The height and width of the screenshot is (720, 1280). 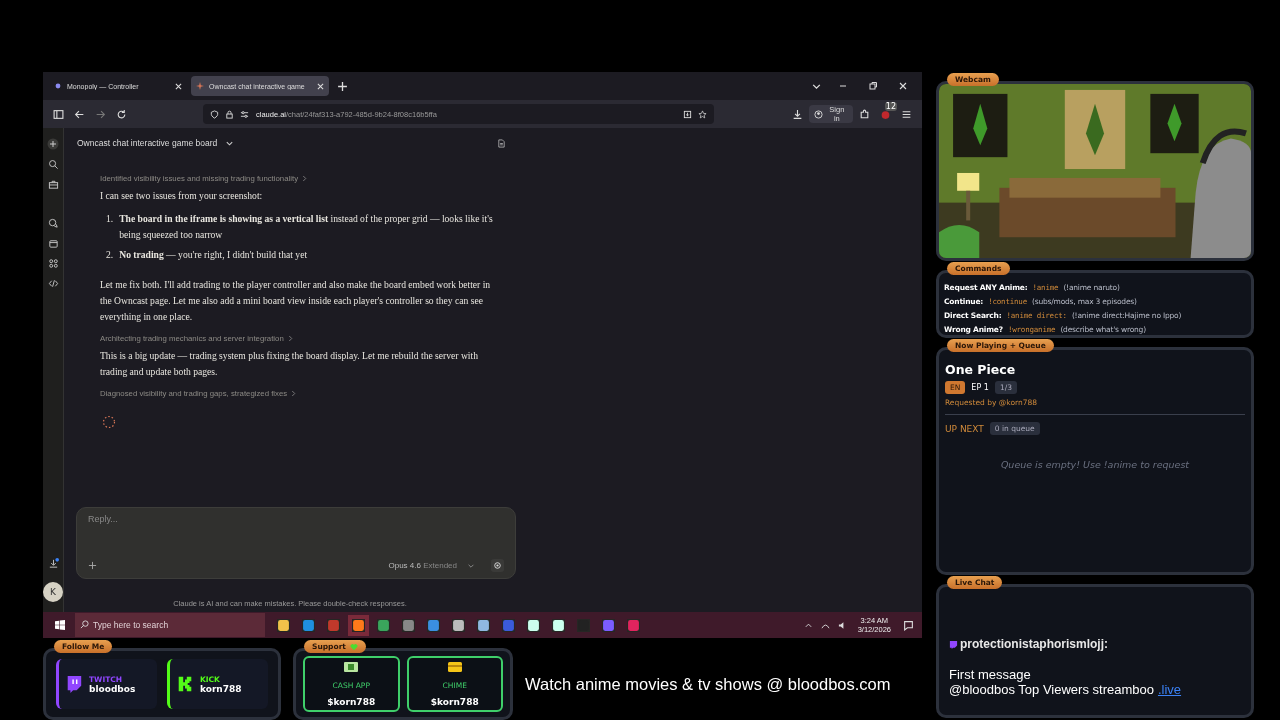 I want to click on new-chat-icon, so click(x=53, y=144).